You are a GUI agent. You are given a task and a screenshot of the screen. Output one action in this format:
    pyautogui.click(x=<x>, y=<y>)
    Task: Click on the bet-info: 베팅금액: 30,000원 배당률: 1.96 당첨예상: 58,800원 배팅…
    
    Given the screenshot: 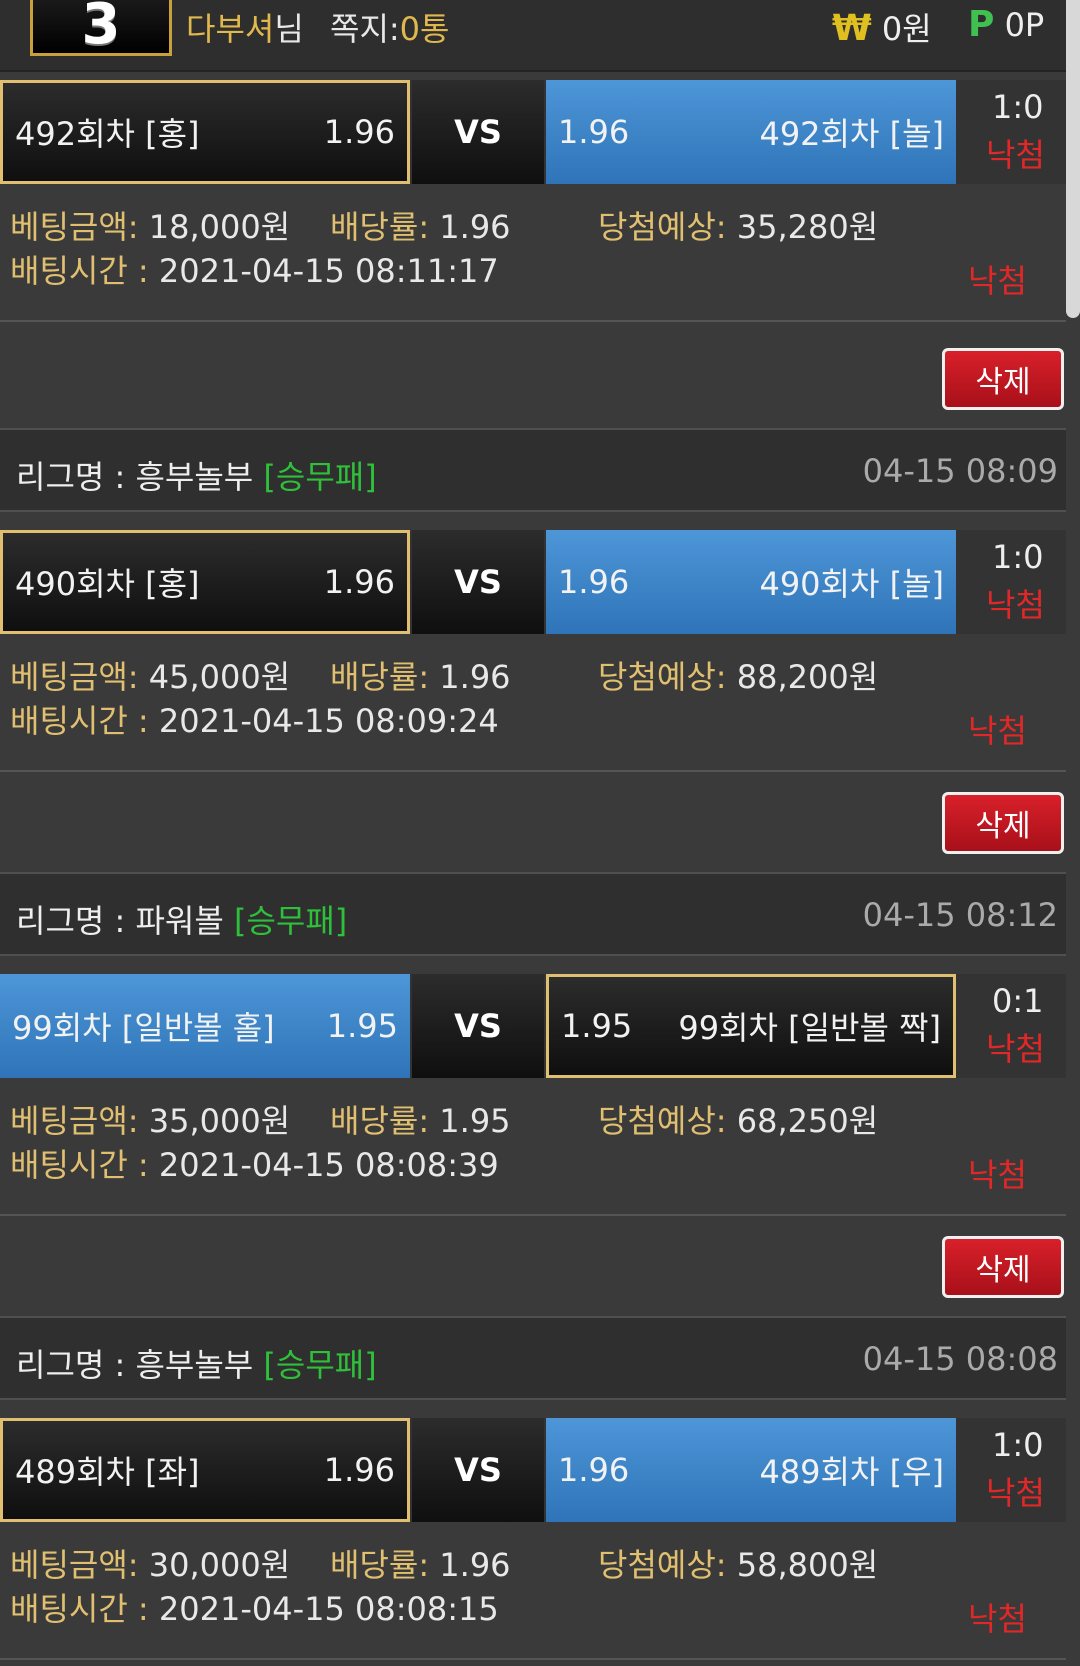 What is the action you would take?
    pyautogui.click(x=533, y=1591)
    